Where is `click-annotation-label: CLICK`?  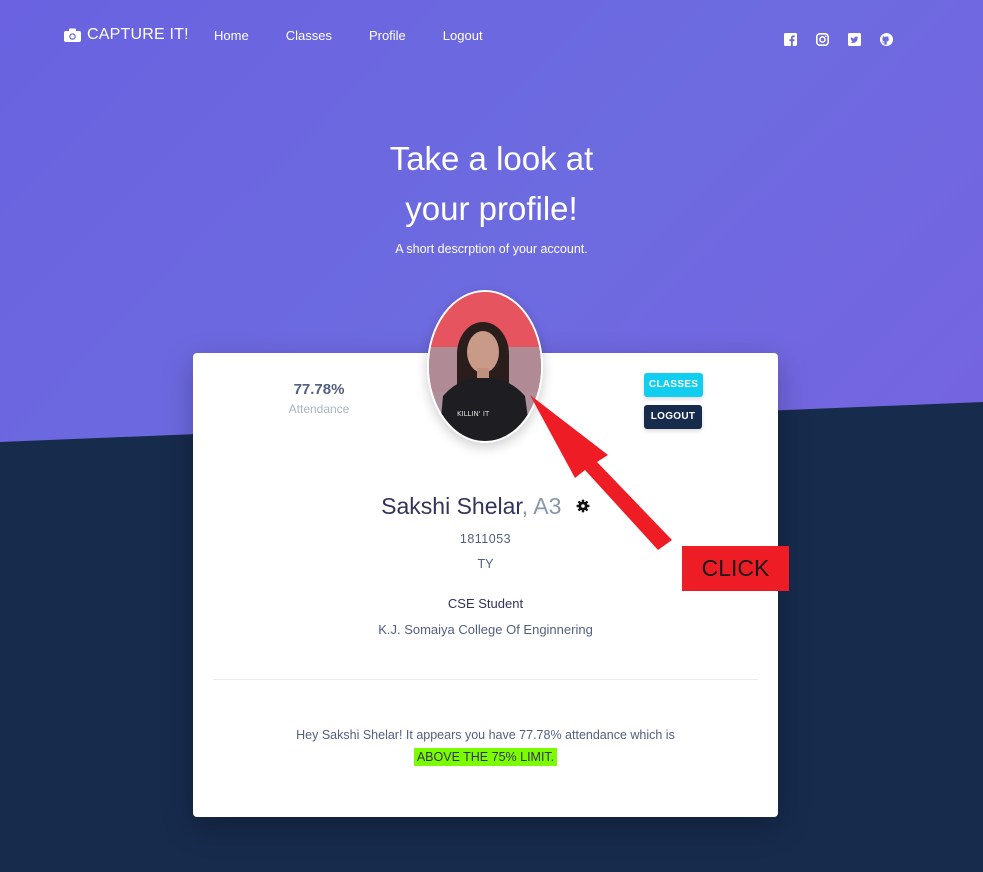
click-annotation-label: CLICK is located at coordinates (735, 568).